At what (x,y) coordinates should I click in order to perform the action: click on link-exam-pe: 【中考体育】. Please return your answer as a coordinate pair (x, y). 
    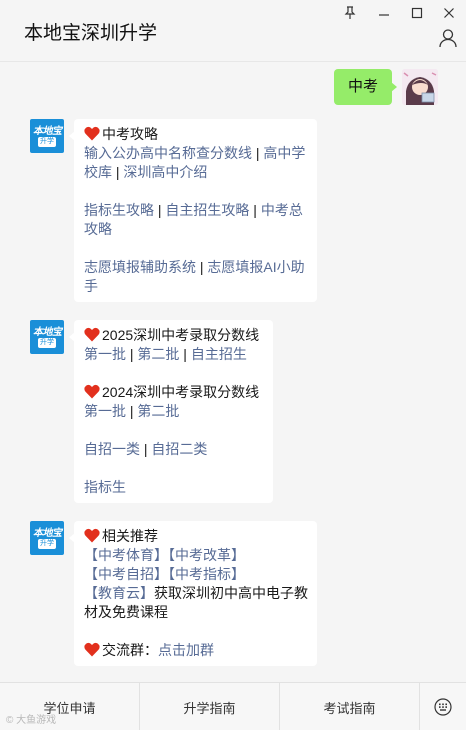
    Looking at the image, I should click on (126, 555).